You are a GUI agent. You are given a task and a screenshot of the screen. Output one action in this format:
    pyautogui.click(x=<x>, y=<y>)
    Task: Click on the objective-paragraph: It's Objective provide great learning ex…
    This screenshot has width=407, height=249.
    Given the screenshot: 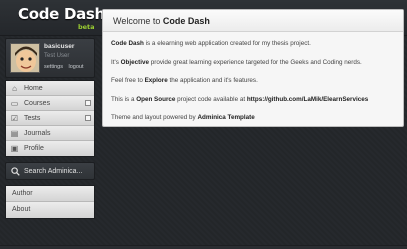 What is the action you would take?
    pyautogui.click(x=257, y=68)
    